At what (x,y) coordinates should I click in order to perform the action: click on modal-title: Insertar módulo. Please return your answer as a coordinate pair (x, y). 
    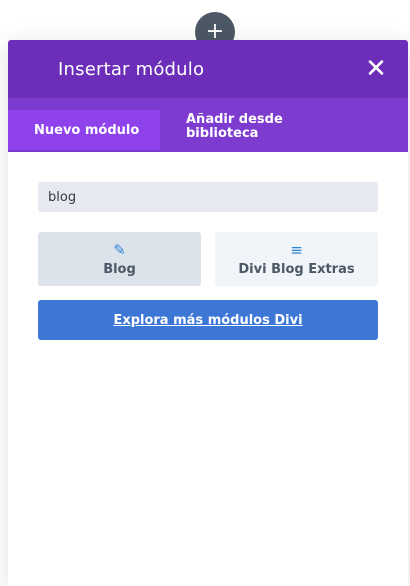
    Looking at the image, I should click on (131, 69).